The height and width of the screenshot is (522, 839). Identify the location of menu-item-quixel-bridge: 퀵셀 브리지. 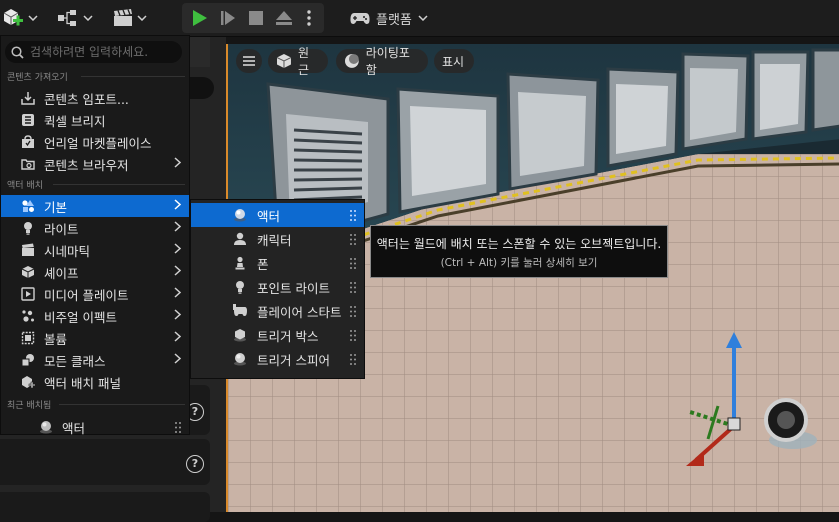
(95, 120).